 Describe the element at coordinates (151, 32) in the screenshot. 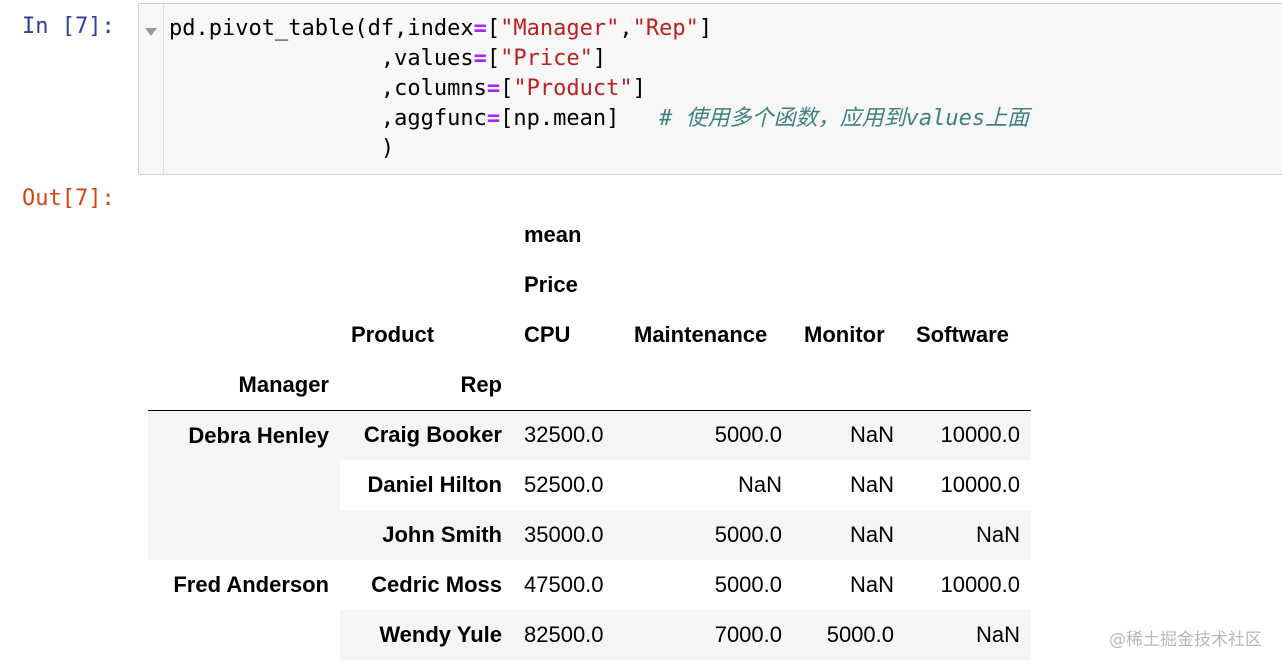

I see `collapse-triangle-icon` at that location.